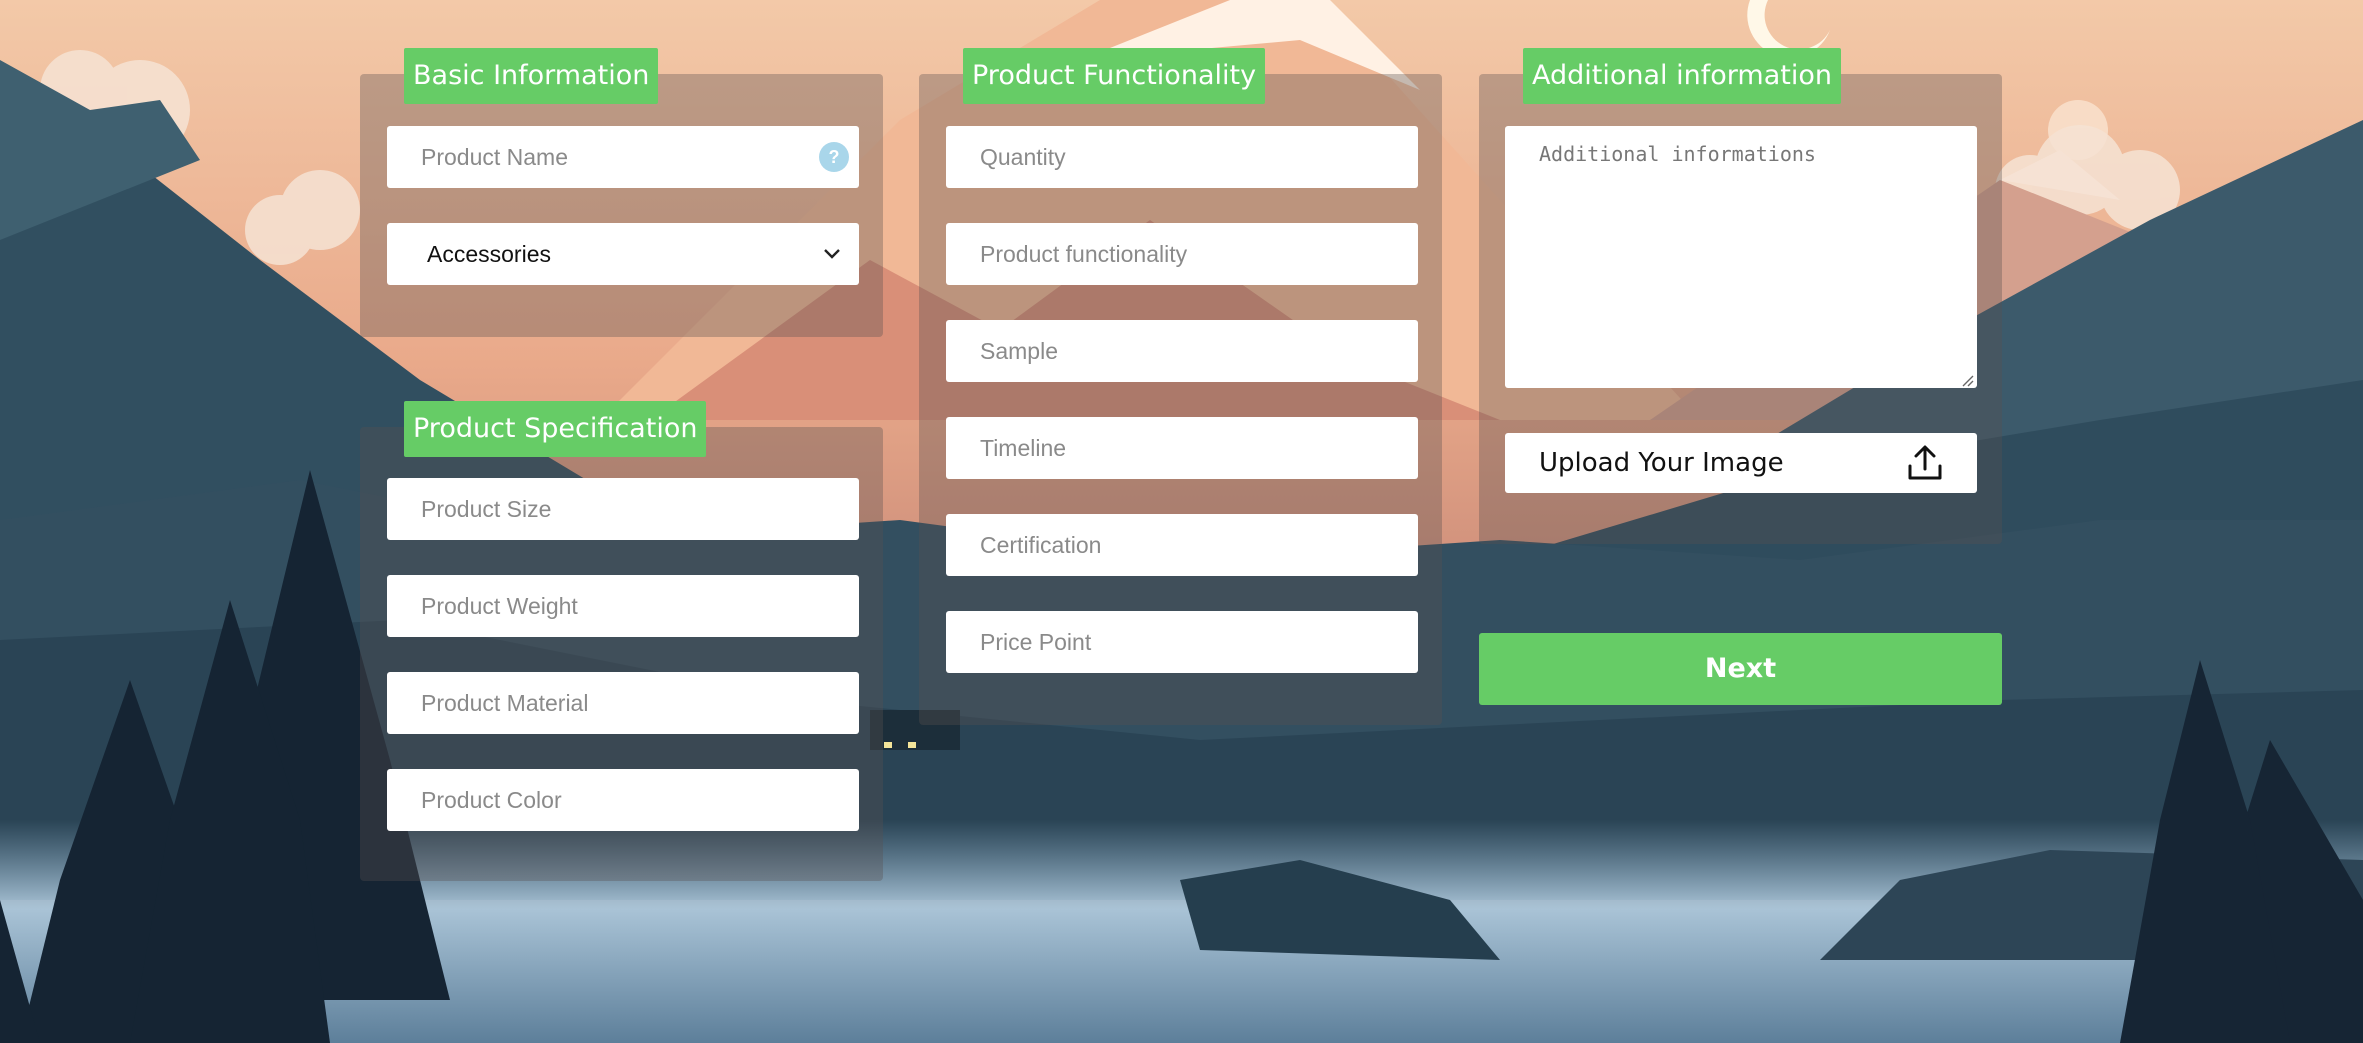 The height and width of the screenshot is (1043, 2363). What do you see at coordinates (1182, 448) in the screenshot?
I see `timeline-input` at bounding box center [1182, 448].